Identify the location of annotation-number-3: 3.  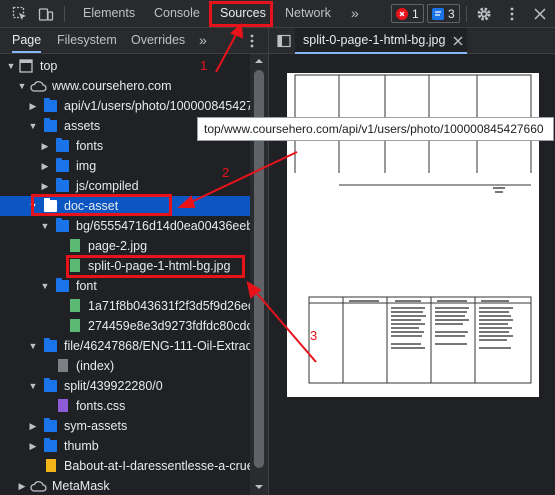
(313, 335).